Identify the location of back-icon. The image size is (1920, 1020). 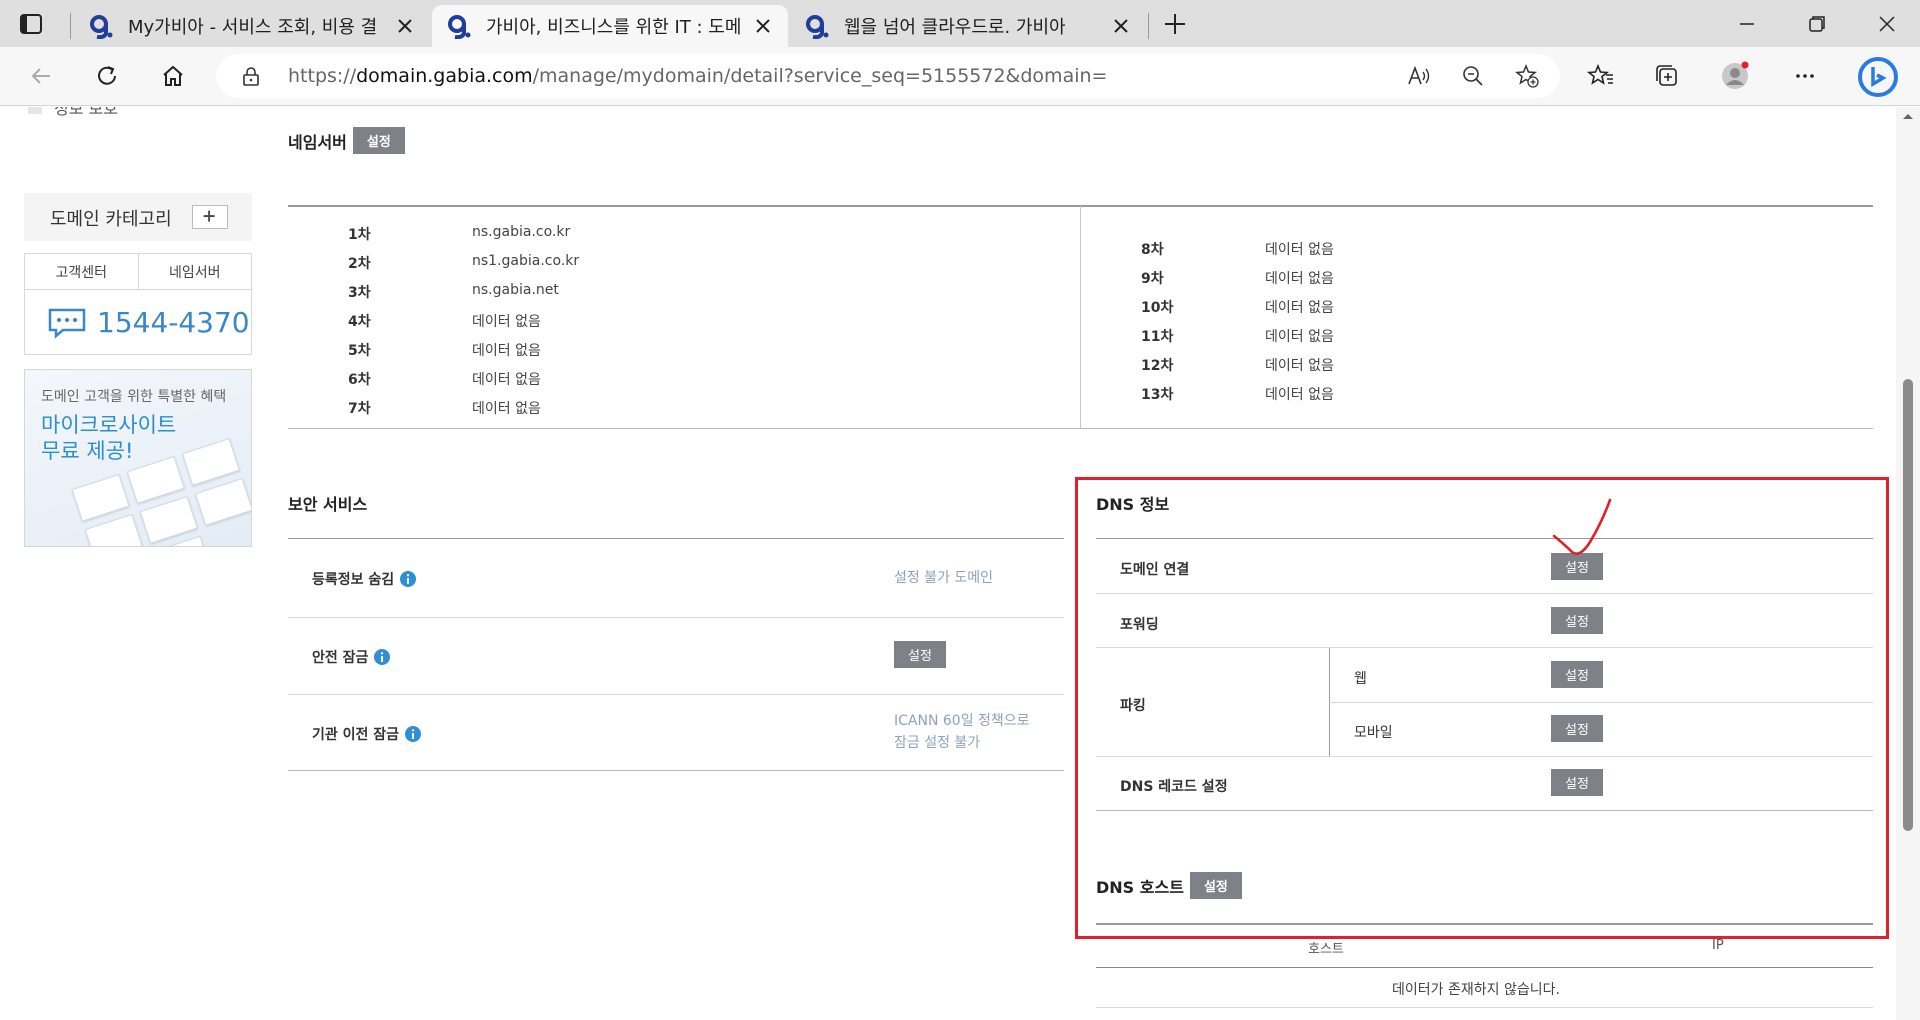
(41, 76).